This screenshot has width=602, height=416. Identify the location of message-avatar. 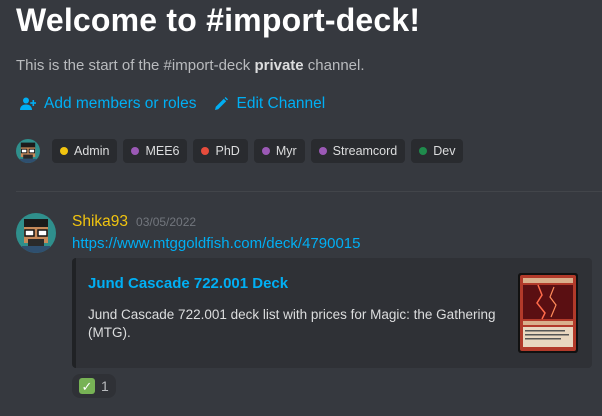
(36, 233).